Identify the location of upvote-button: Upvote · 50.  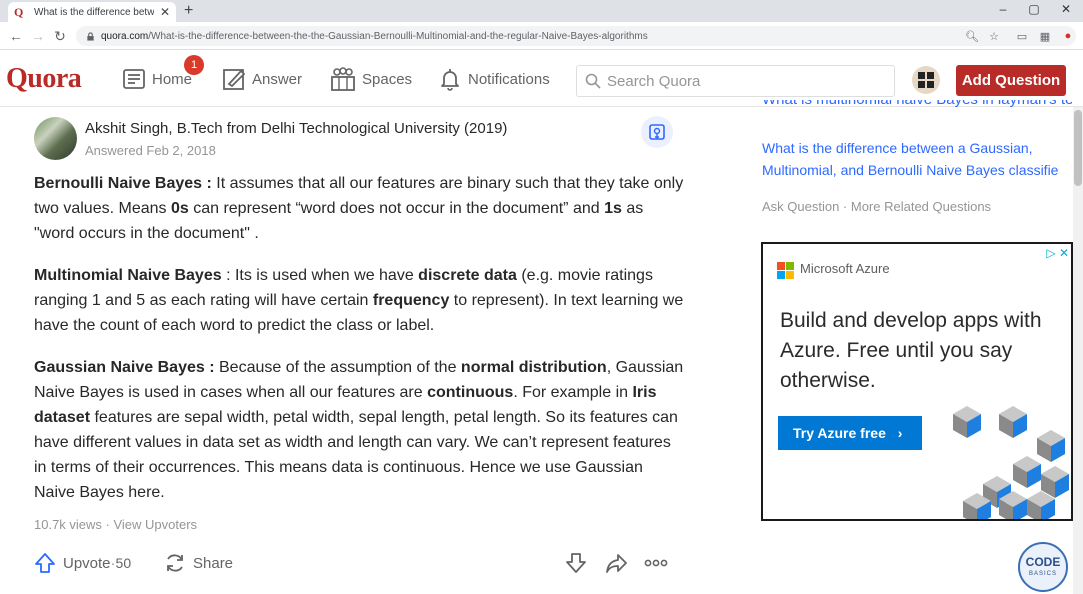
(82, 563).